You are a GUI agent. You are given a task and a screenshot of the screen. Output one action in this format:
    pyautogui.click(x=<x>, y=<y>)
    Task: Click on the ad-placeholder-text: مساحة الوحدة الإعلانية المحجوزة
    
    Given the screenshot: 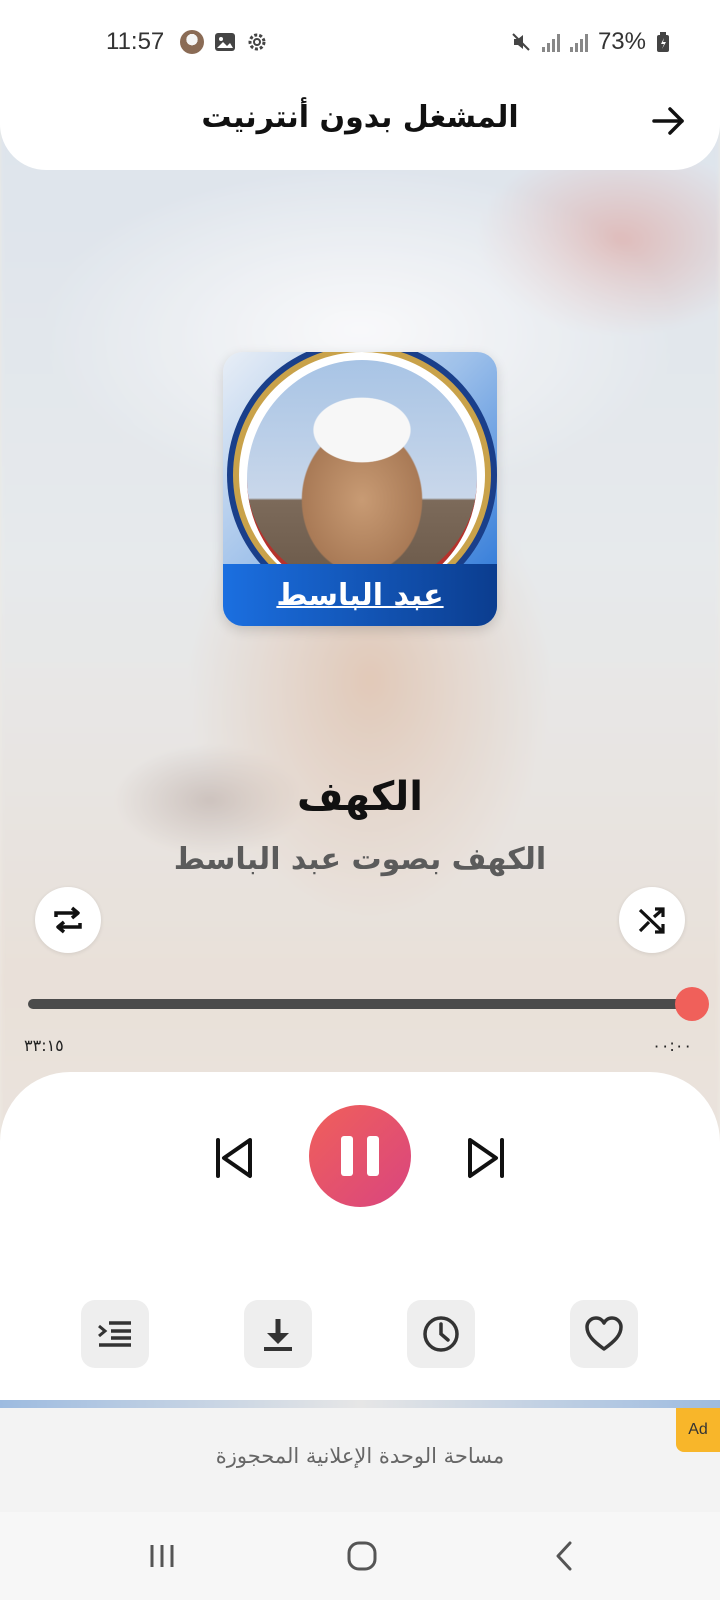 What is the action you would take?
    pyautogui.click(x=360, y=1456)
    